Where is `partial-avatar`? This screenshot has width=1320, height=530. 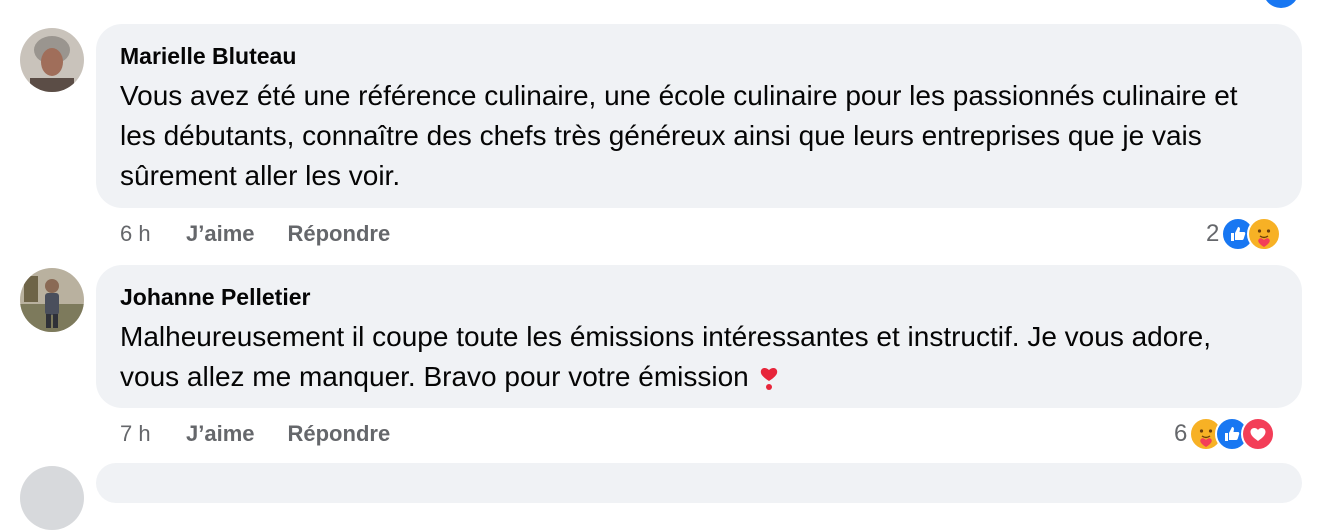
partial-avatar is located at coordinates (52, 498).